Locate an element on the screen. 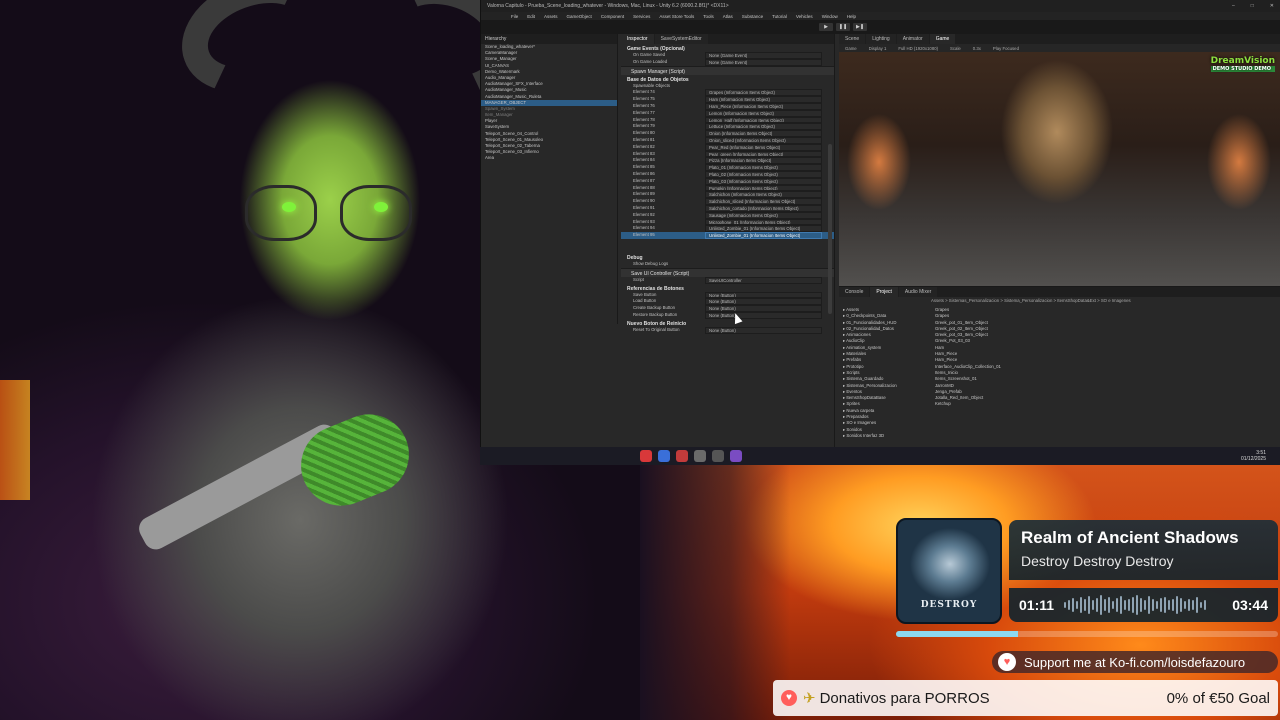 This screenshot has width=1280, height=720. brave-browser-icon is located at coordinates (646, 456).